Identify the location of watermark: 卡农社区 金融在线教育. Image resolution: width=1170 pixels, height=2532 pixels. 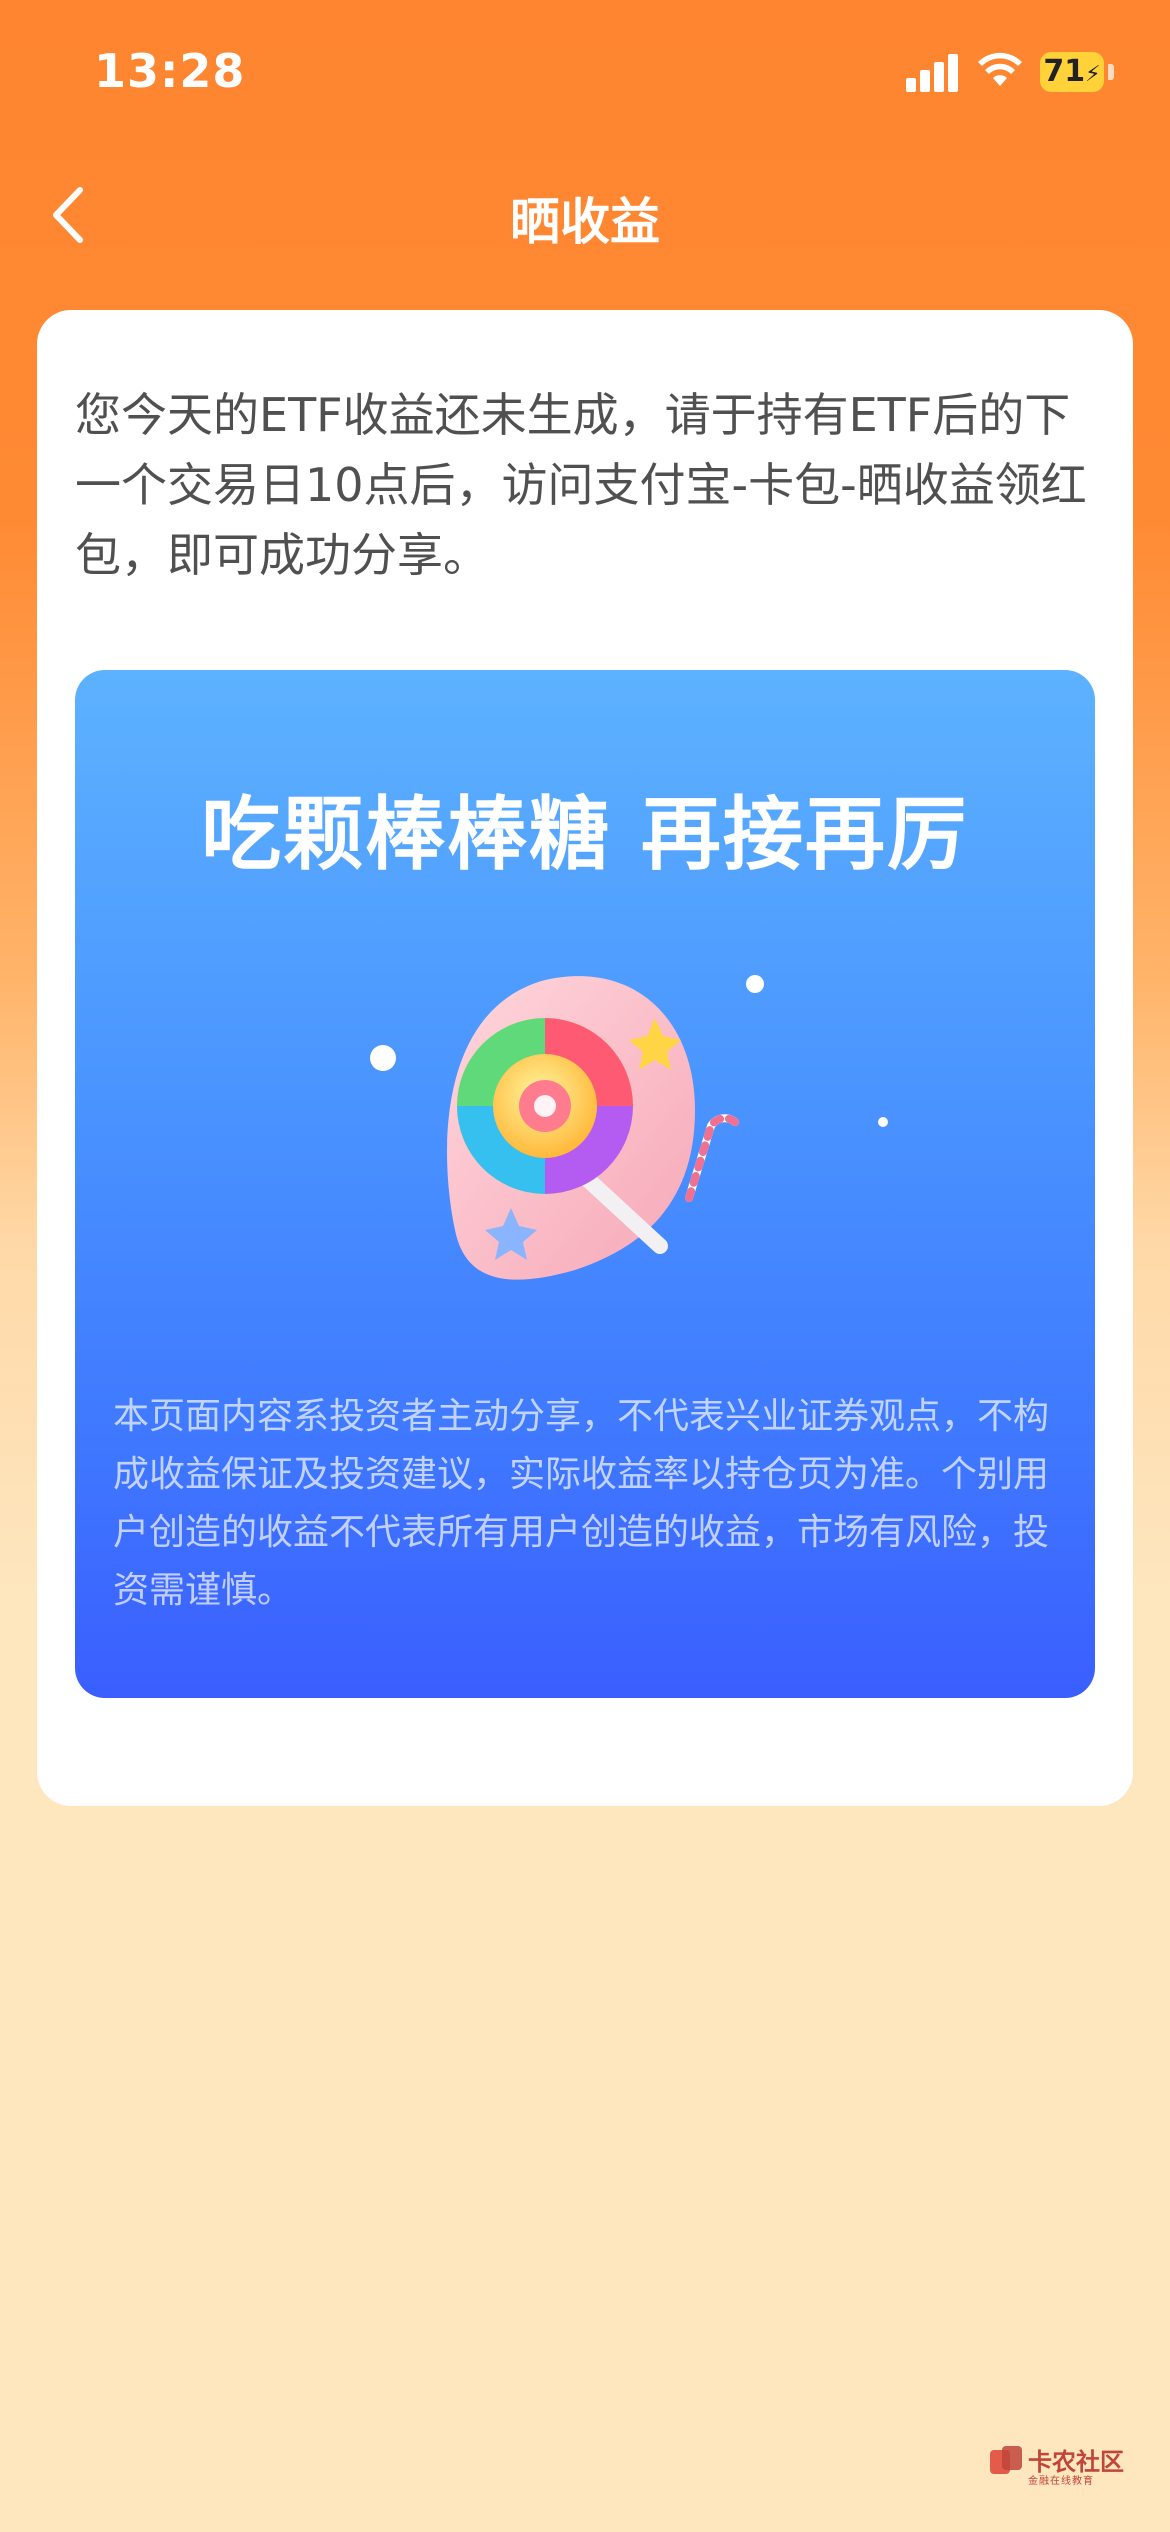
(1073, 2465).